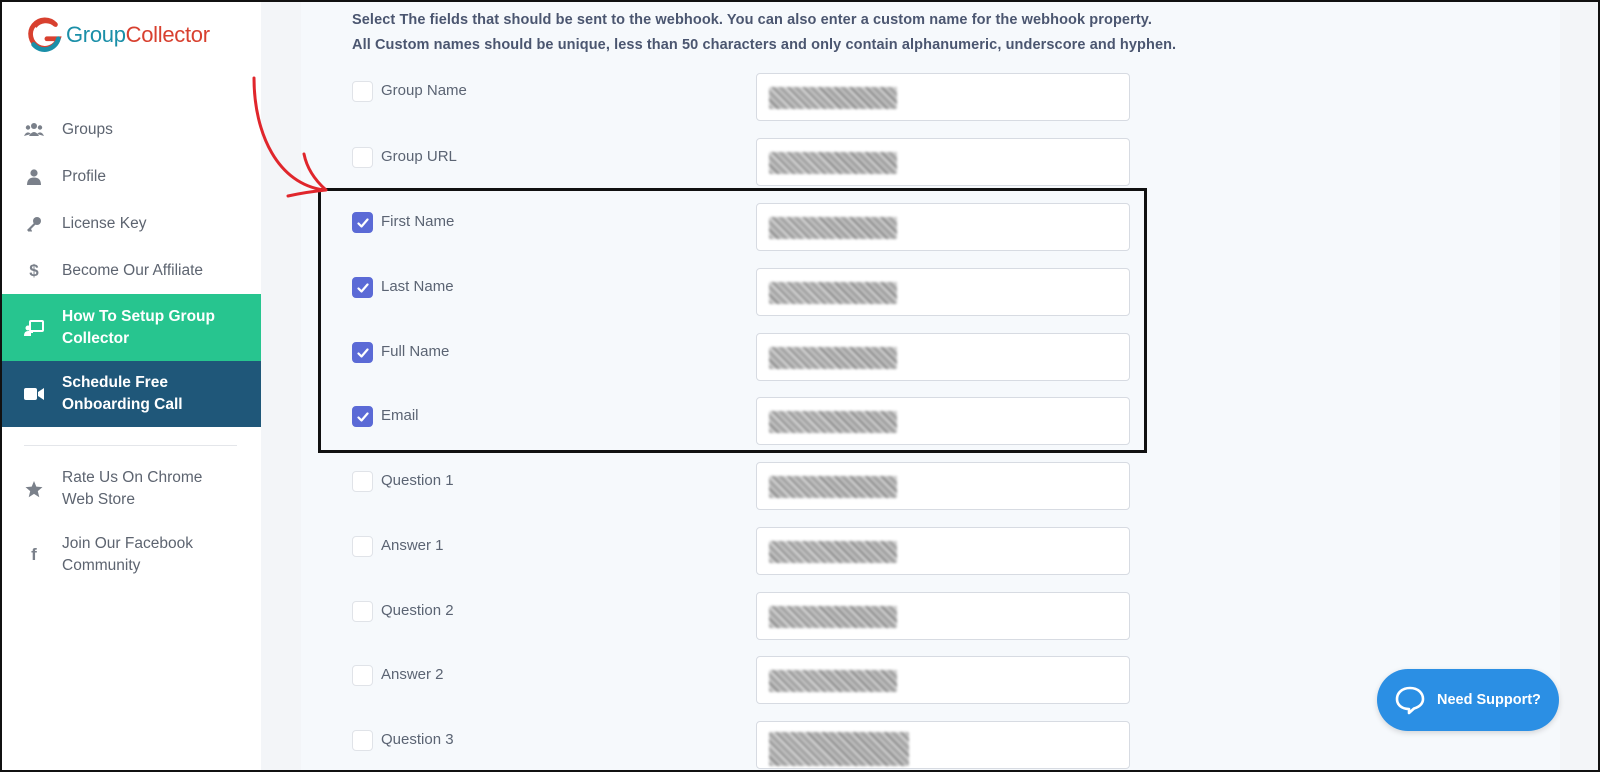  What do you see at coordinates (138, 34) in the screenshot?
I see `logo-text: GroupCollector` at bounding box center [138, 34].